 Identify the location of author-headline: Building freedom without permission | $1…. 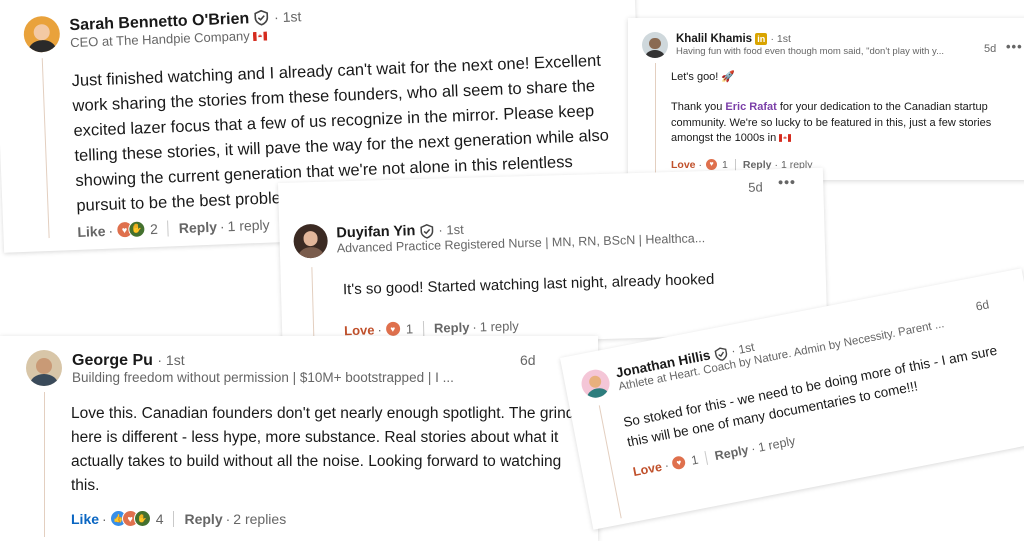
(263, 377).